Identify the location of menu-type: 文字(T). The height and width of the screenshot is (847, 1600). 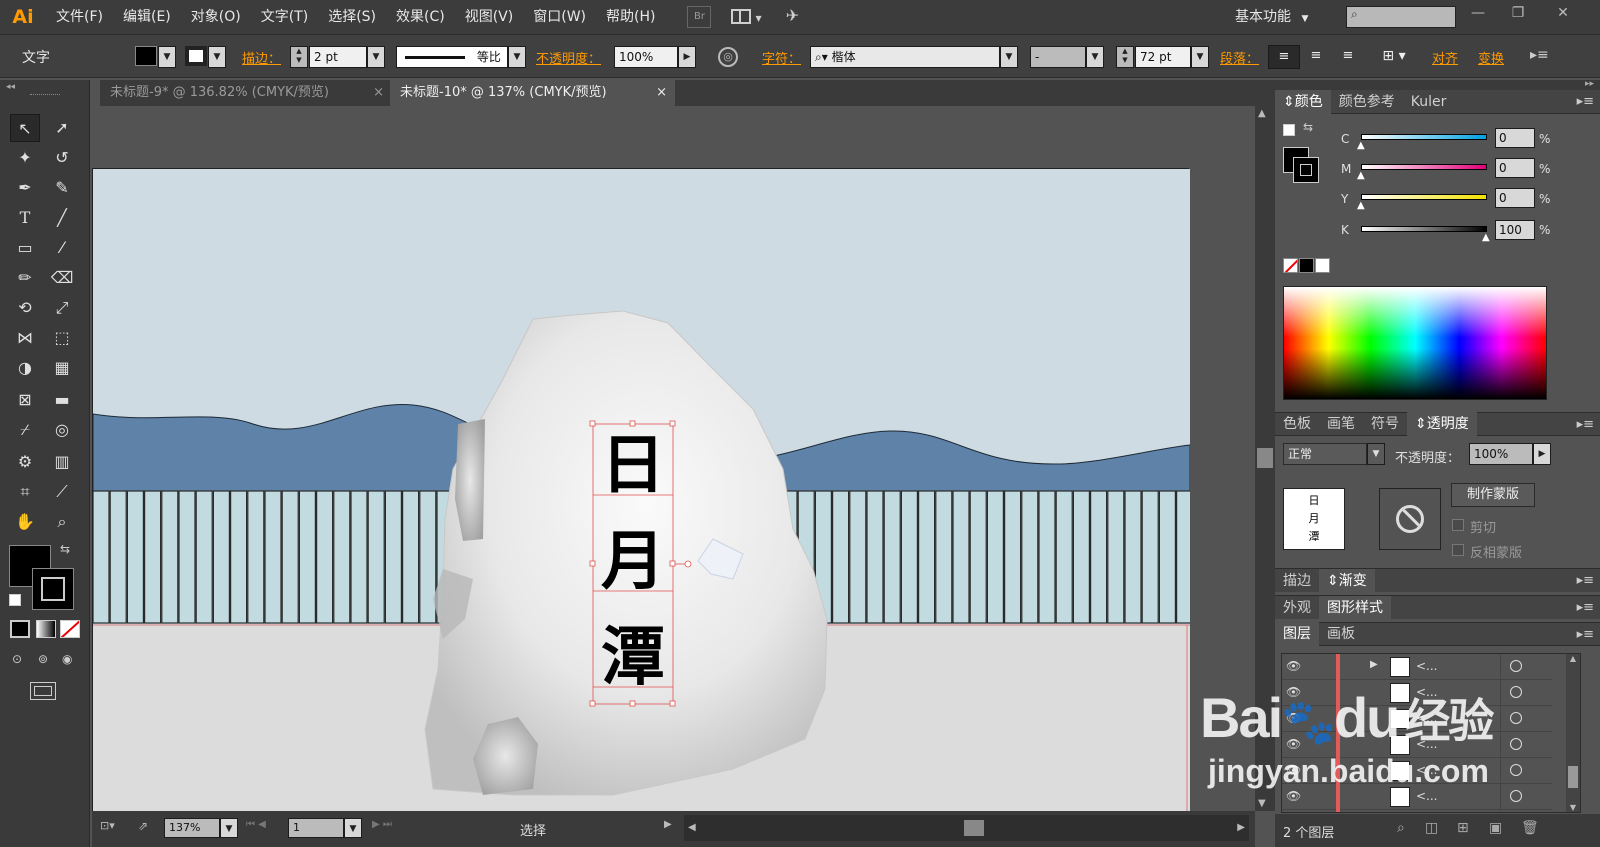
(284, 17).